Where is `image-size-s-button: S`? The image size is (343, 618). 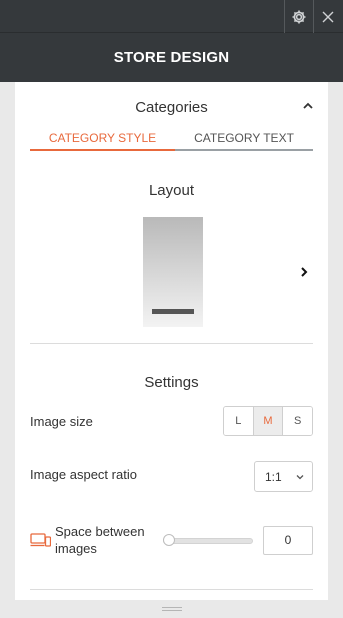
image-size-s-button: S is located at coordinates (297, 421).